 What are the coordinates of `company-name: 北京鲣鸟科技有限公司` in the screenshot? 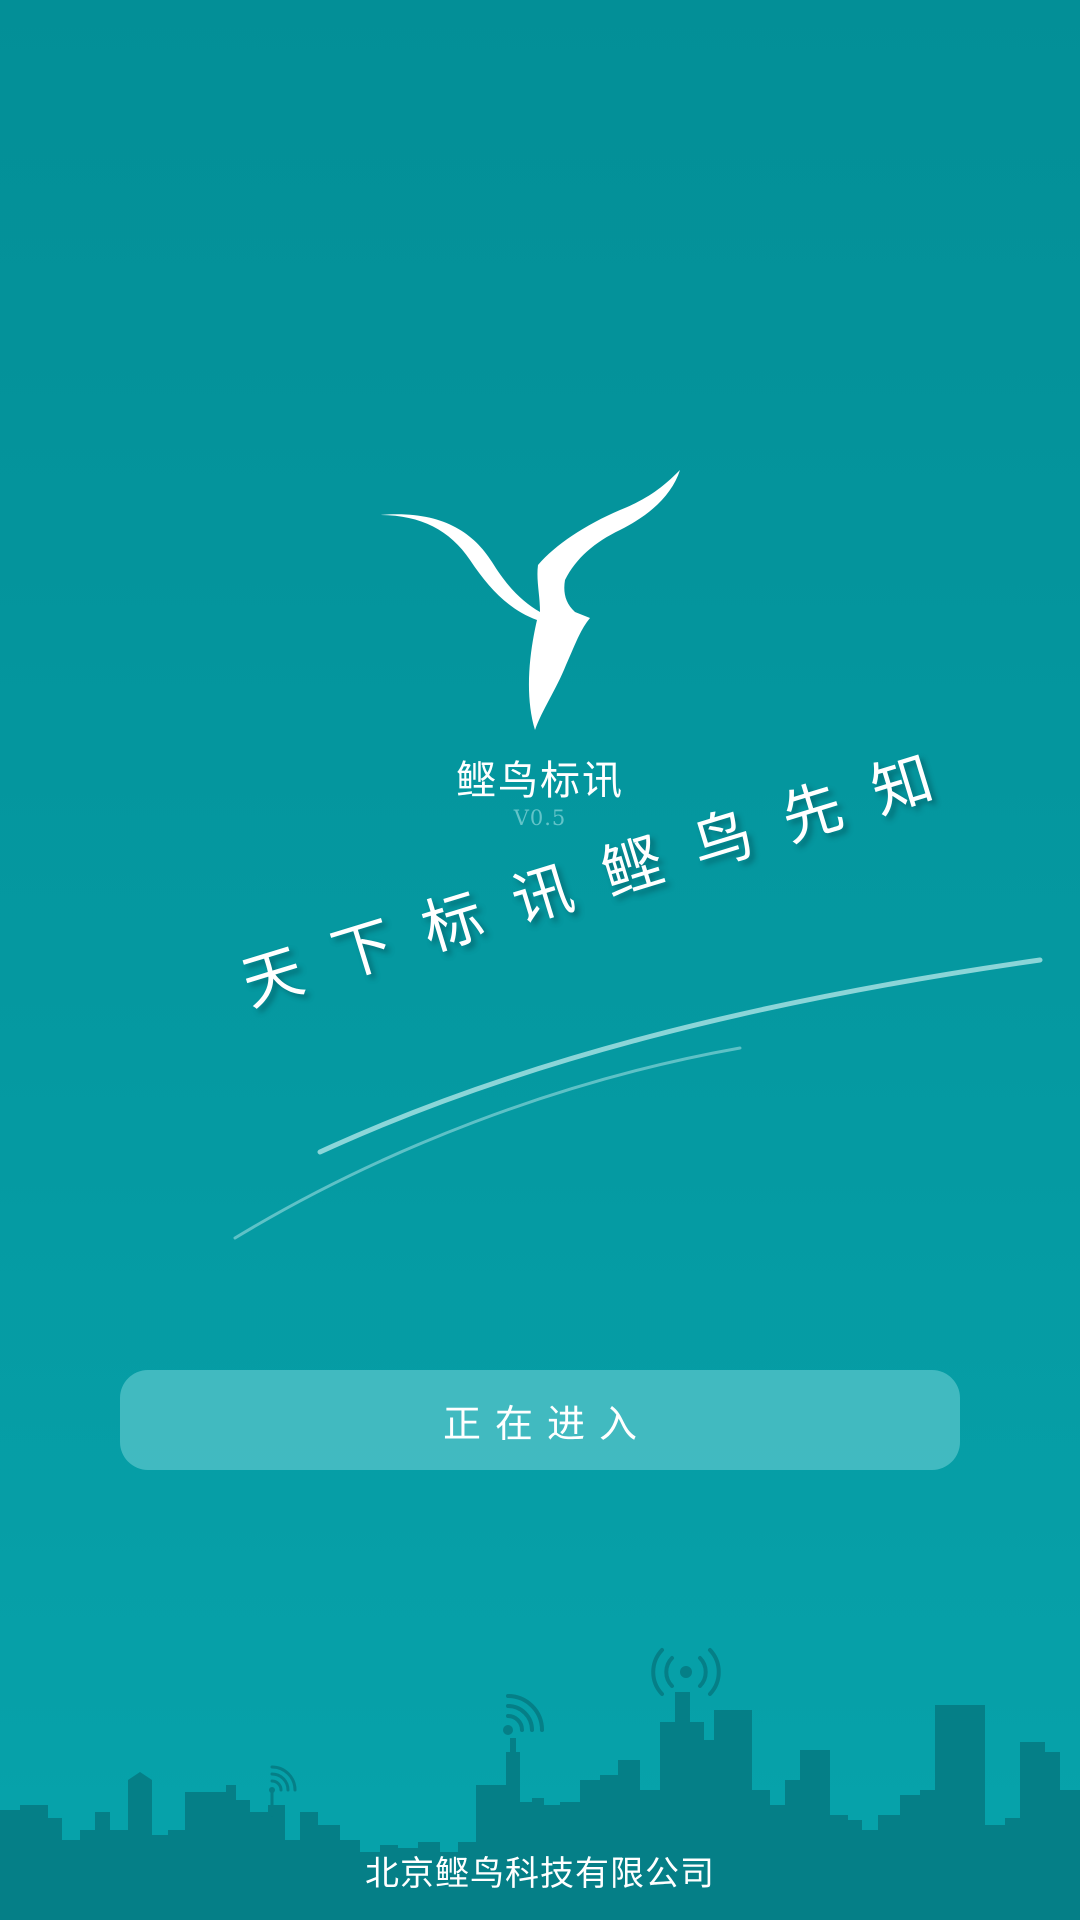 It's located at (540, 1874).